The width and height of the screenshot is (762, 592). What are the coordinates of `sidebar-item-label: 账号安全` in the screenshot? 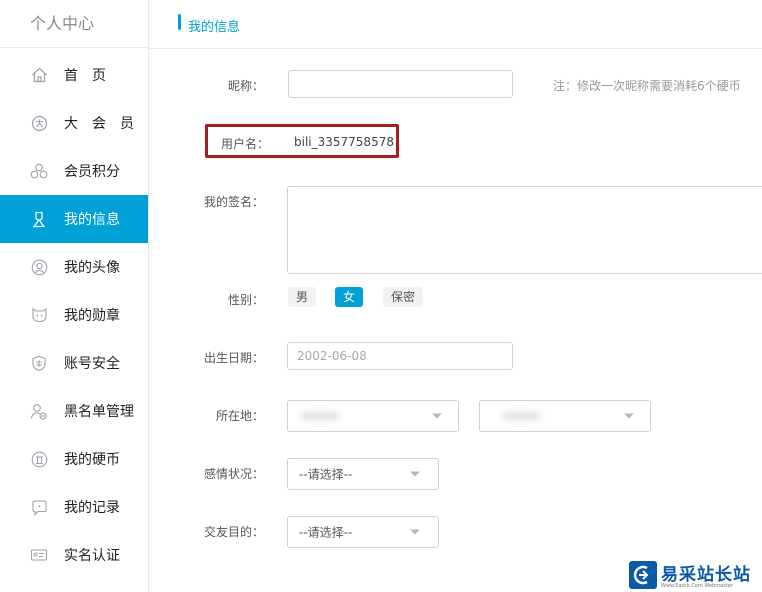 It's located at (92, 364).